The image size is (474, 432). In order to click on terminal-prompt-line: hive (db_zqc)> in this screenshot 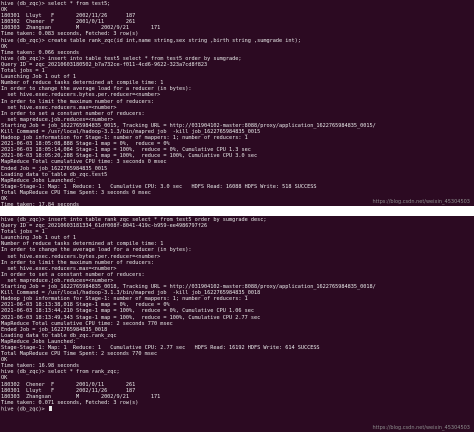, I will do `click(237, 408)`.